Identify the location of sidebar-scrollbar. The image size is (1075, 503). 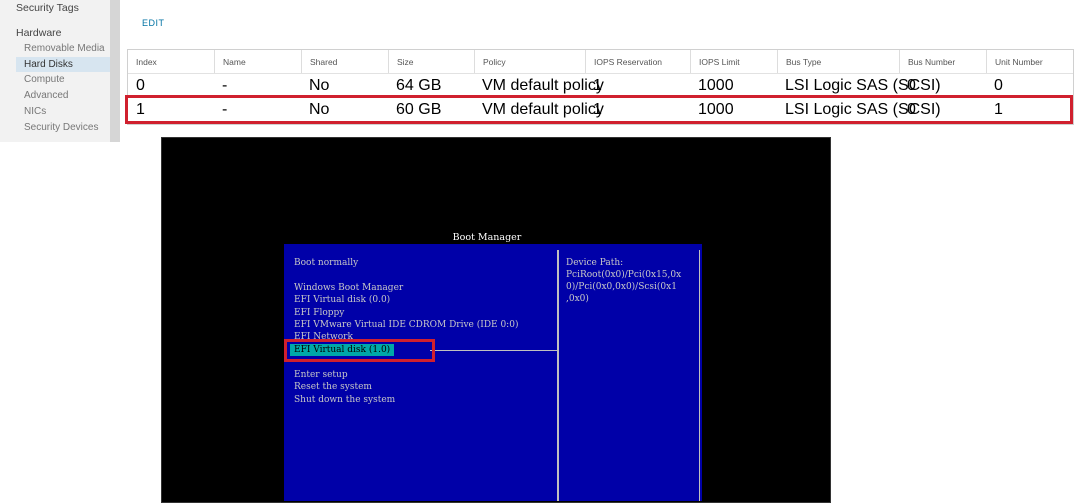
(115, 71).